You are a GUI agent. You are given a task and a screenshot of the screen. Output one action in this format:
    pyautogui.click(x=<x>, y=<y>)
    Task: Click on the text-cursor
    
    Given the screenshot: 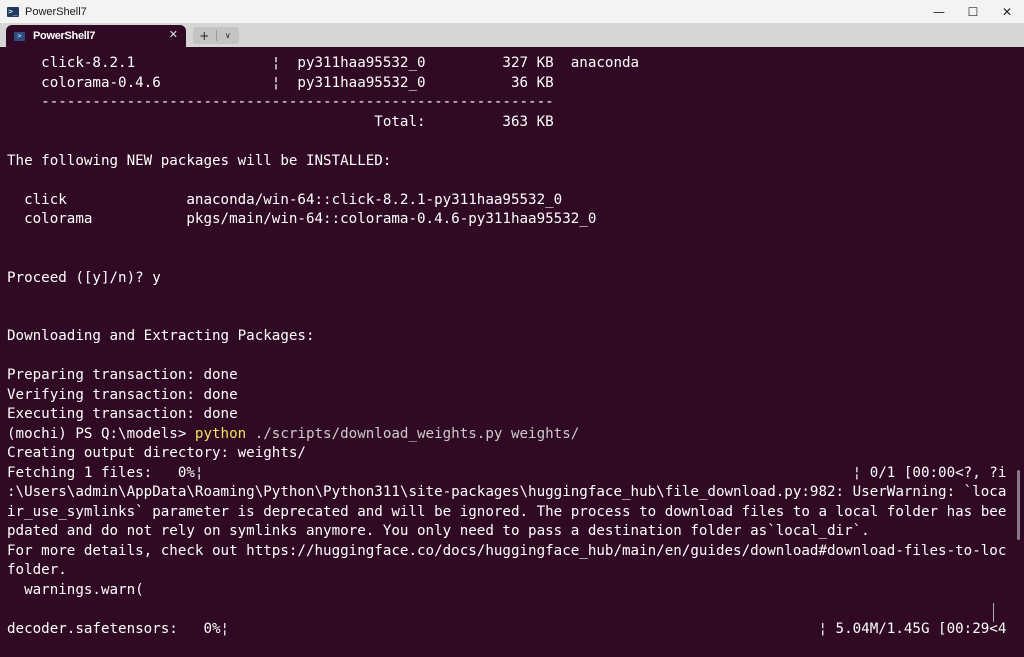 What is the action you would take?
    pyautogui.click(x=993, y=612)
    